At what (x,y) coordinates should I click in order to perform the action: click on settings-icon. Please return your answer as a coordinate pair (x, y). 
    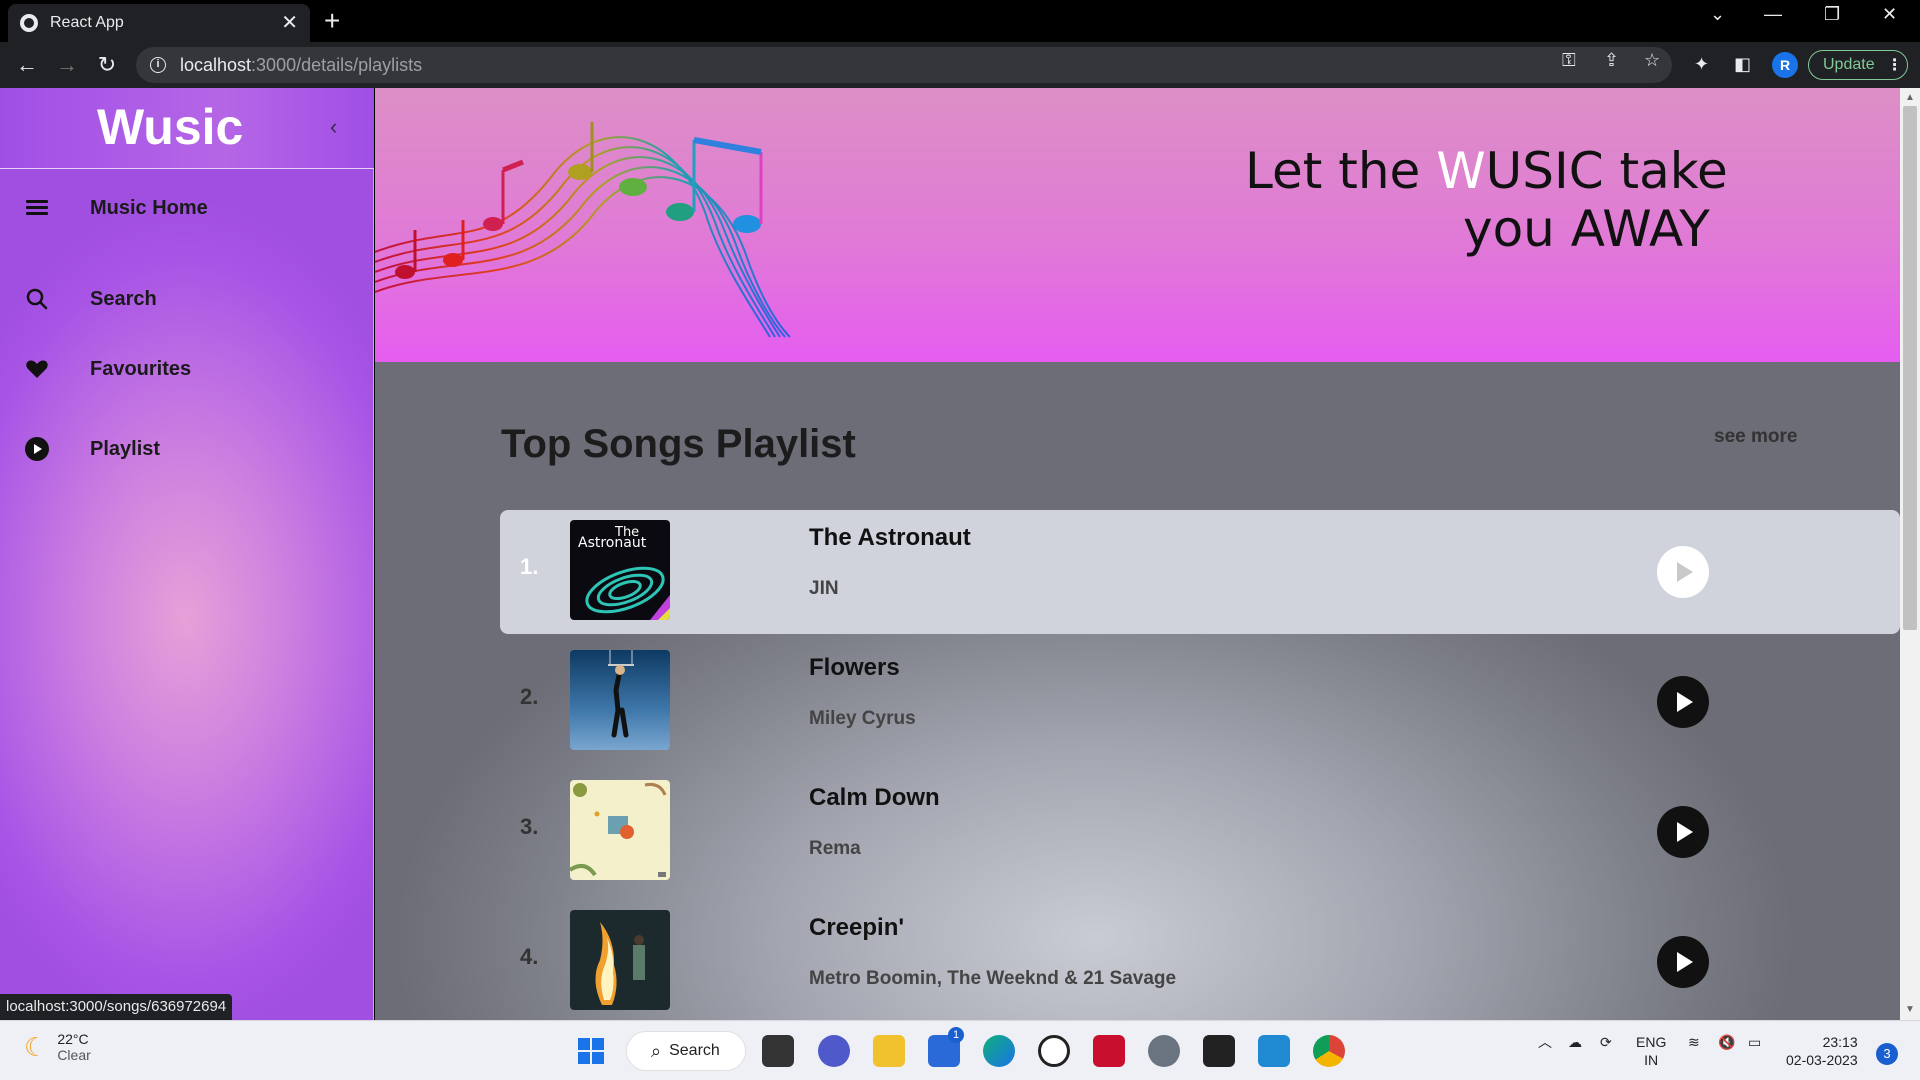
    Looking at the image, I should click on (1164, 1051).